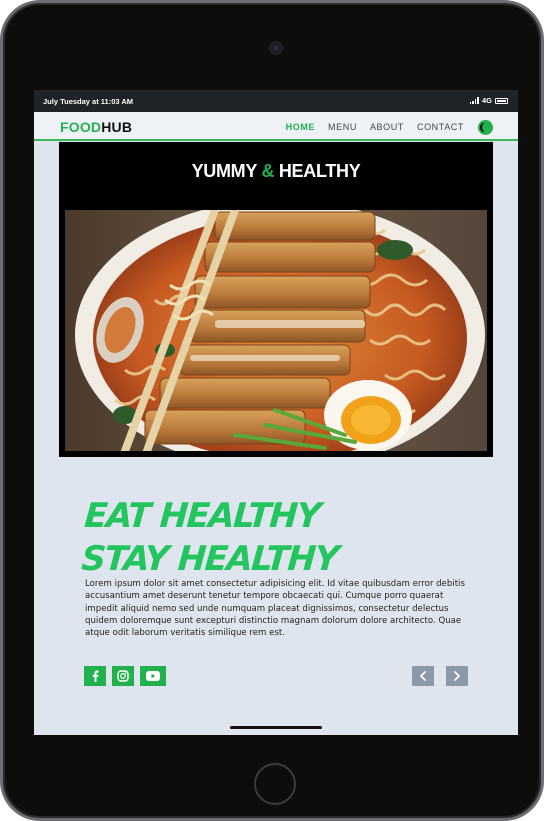 The width and height of the screenshot is (544, 821). Describe the element at coordinates (440, 676) in the screenshot. I see `slider-controls` at that location.